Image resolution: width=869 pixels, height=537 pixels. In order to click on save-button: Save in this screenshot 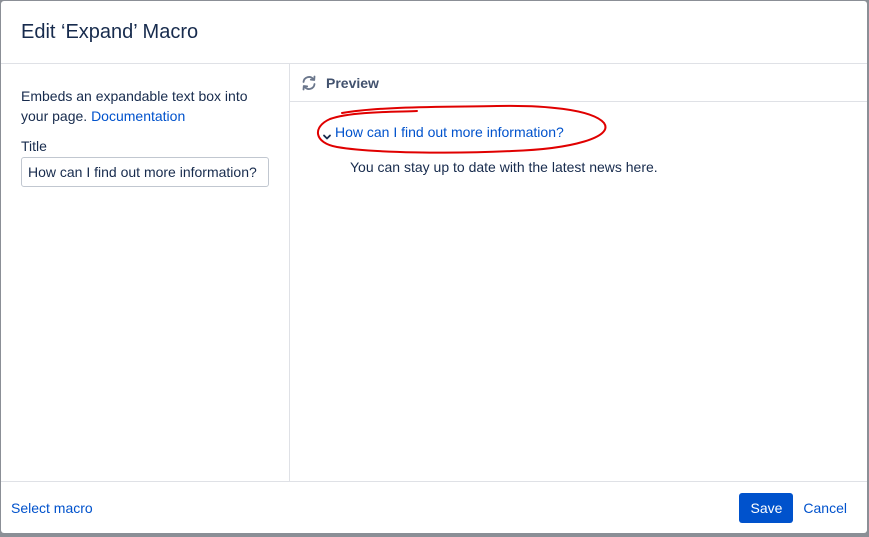, I will do `click(766, 507)`.